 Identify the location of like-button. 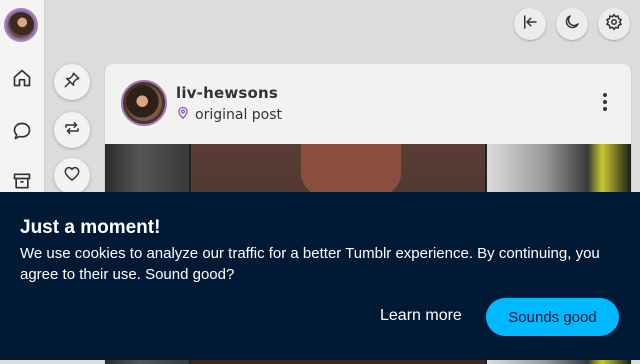
(72, 176).